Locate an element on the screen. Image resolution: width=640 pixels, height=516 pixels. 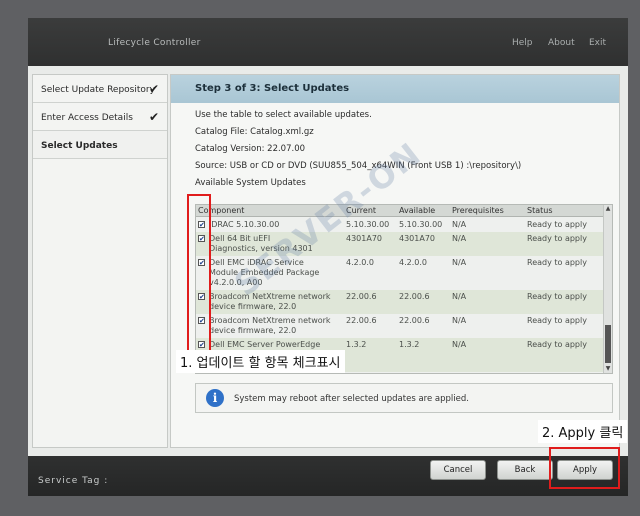
about-link: About is located at coordinates (561, 43).